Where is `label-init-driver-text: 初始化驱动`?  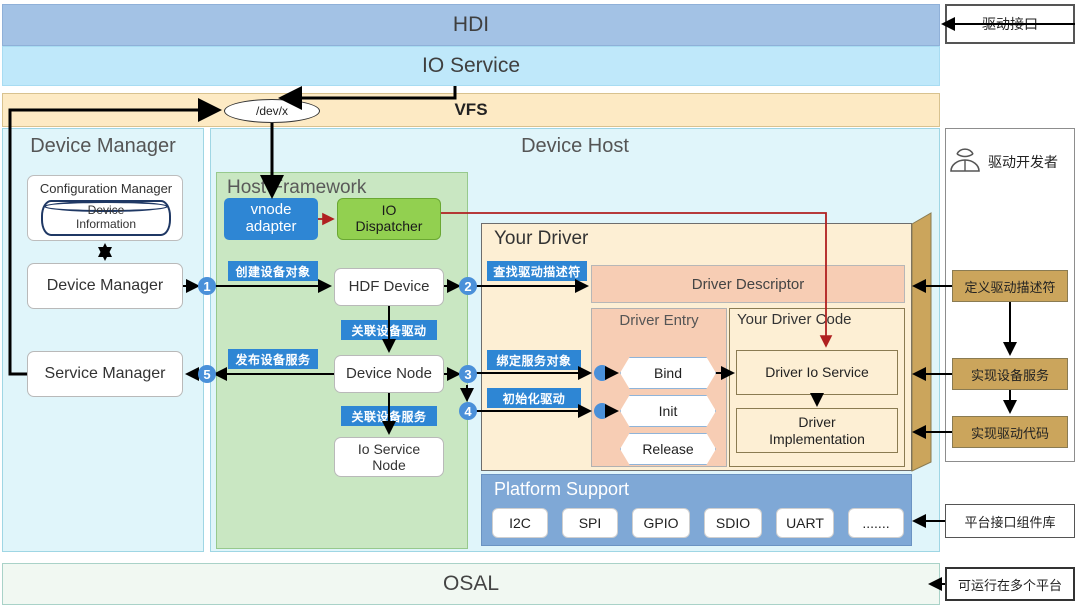
label-init-driver-text: 初始化驱动 is located at coordinates (534, 398).